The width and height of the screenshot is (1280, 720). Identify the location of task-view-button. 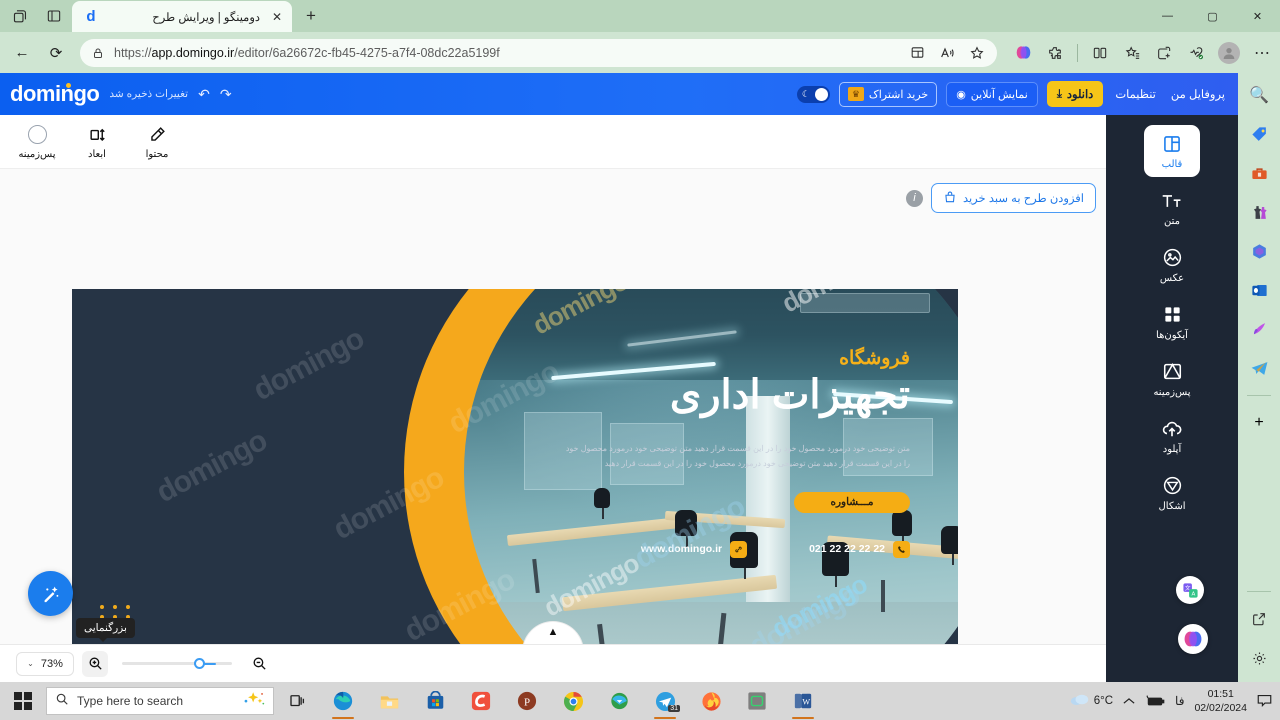
(297, 701).